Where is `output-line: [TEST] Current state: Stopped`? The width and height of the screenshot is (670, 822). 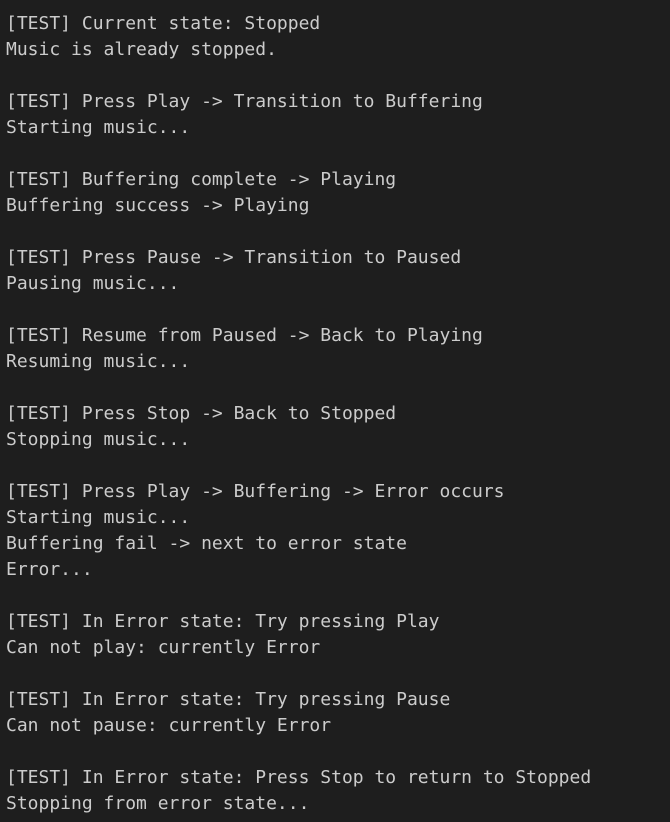 output-line: [TEST] Current state: Stopped is located at coordinates (163, 23).